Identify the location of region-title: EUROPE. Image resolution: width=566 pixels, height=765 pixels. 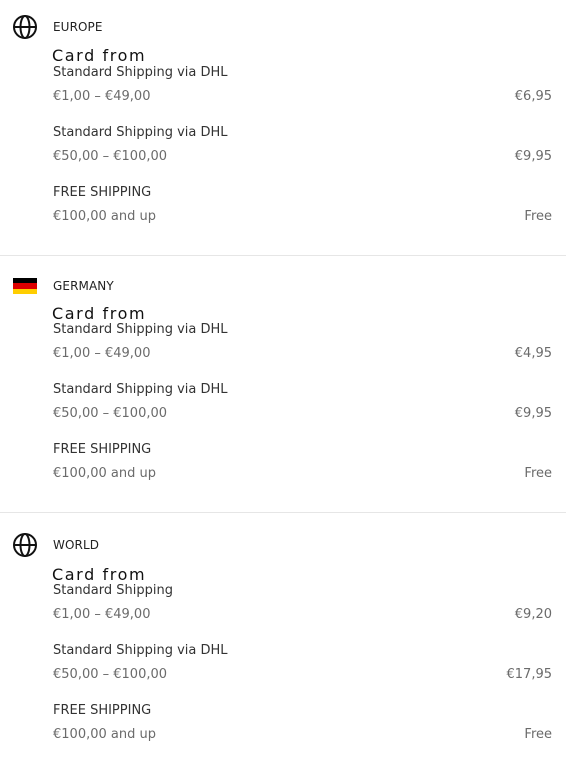
(78, 27).